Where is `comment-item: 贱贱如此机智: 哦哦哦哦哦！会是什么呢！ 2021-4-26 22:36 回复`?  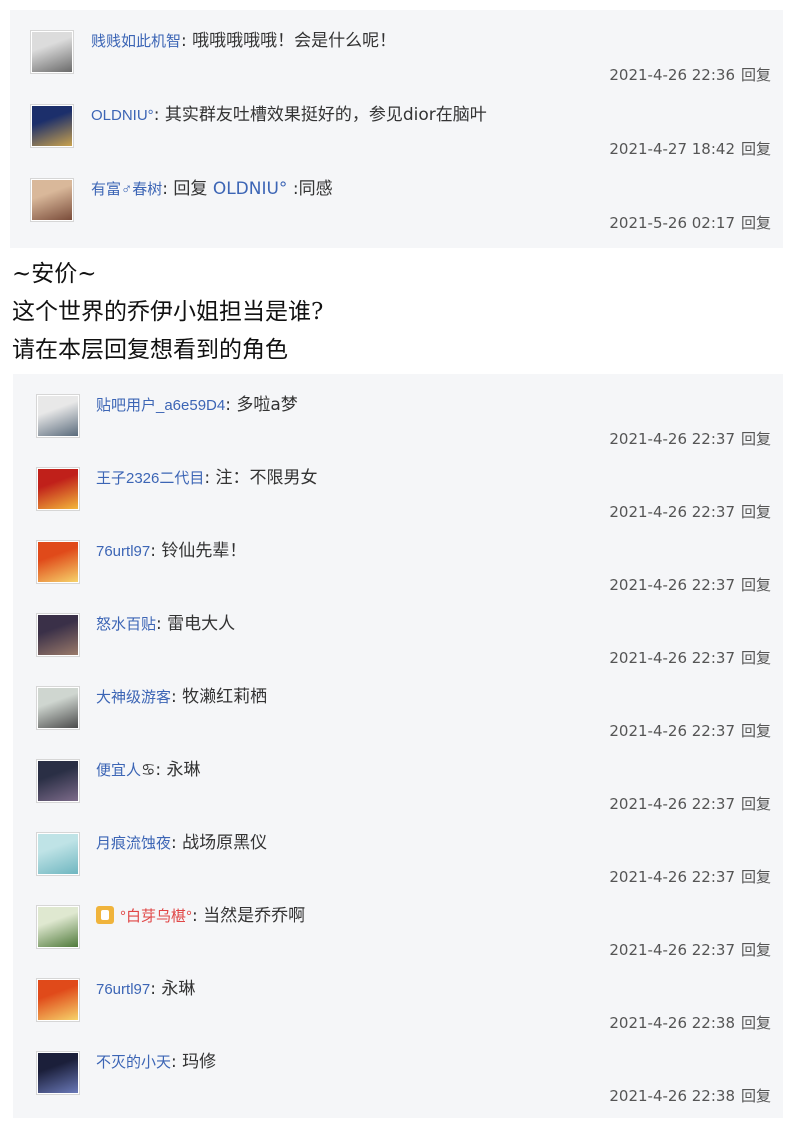 comment-item: 贱贱如此机智: 哦哦哦哦哦！会是什么呢！ 2021-4-26 22:36 回复 is located at coordinates (396, 59).